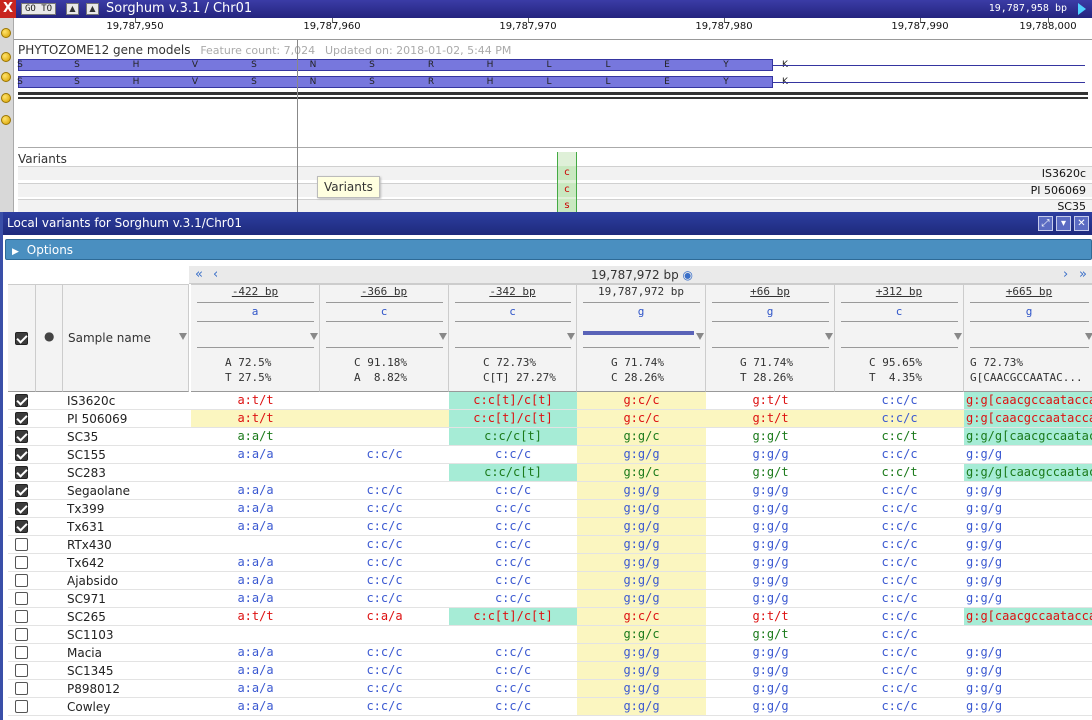 This screenshot has height=720, width=1092. I want to click on genotype-cell: a:a/t, so click(255, 436).